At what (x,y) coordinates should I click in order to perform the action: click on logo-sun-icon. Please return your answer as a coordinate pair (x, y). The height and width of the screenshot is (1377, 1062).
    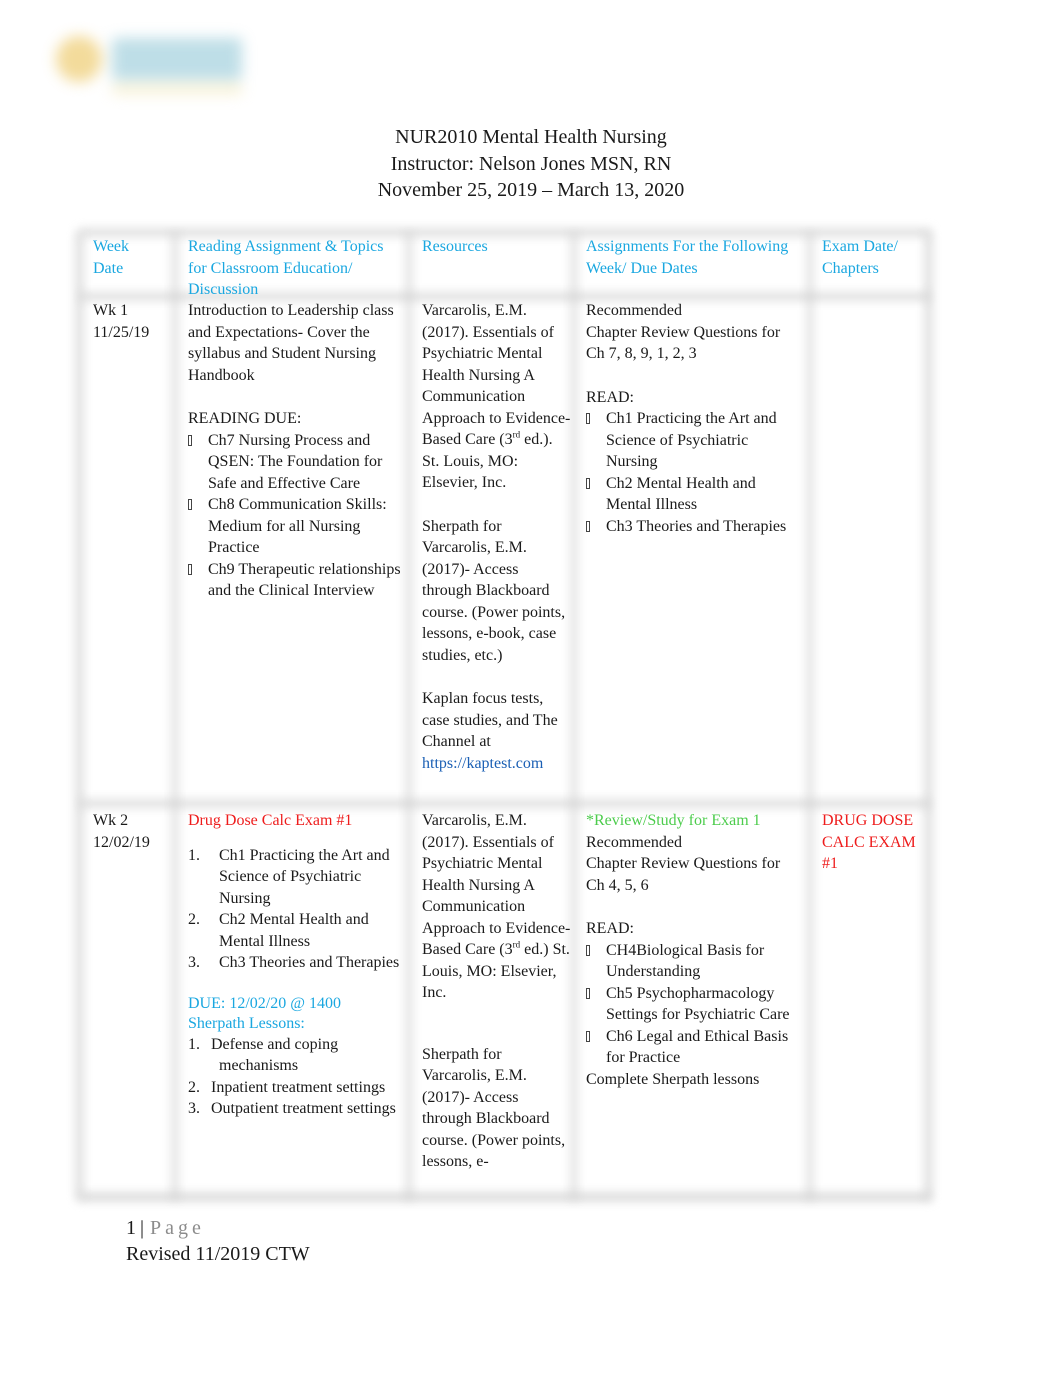
    Looking at the image, I should click on (79, 59).